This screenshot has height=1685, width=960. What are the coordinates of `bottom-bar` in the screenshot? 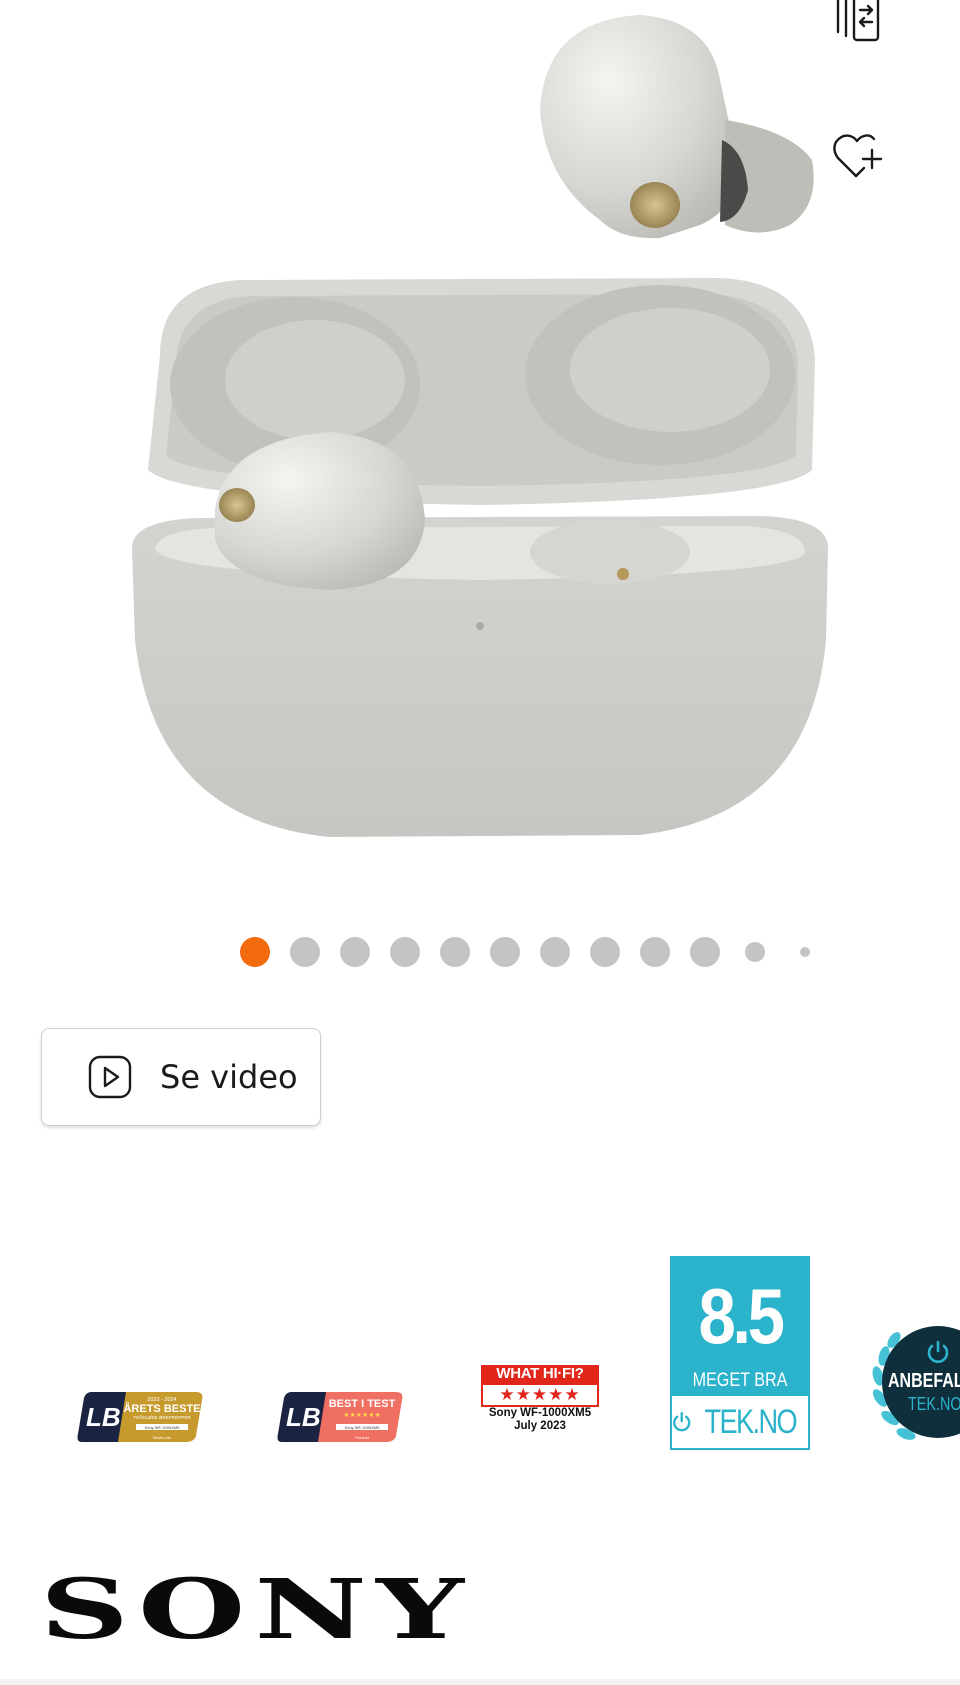 It's located at (480, 1682).